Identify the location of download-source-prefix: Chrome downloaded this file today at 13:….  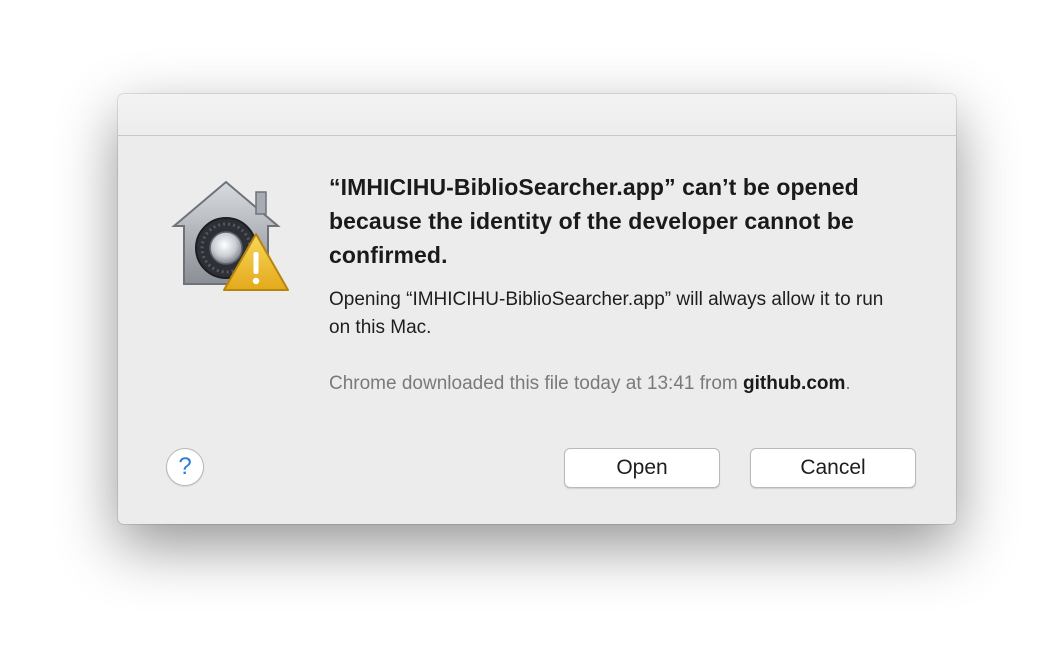
(536, 383).